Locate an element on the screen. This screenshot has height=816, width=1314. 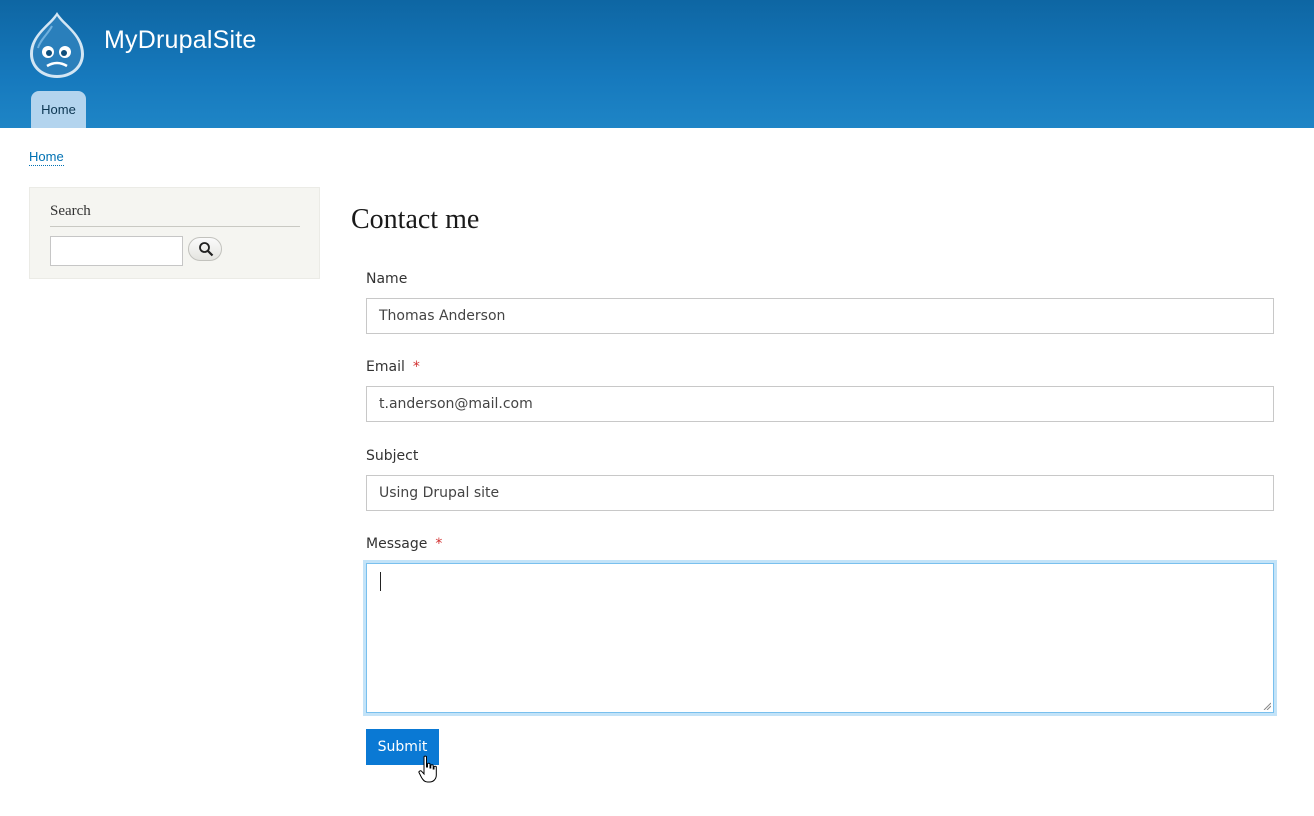
search-block: Search is located at coordinates (174, 233).